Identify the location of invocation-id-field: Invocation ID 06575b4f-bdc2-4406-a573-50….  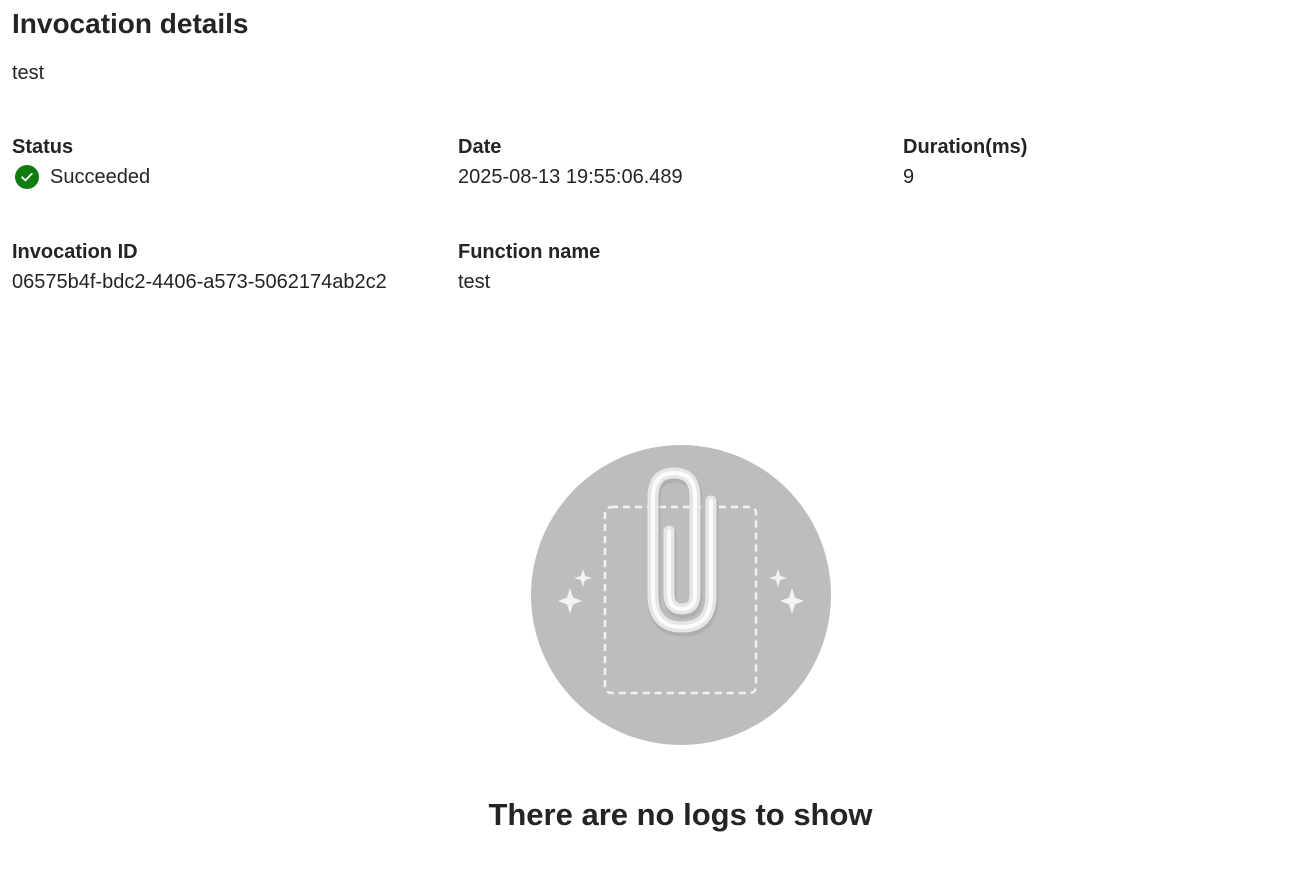
(199, 267).